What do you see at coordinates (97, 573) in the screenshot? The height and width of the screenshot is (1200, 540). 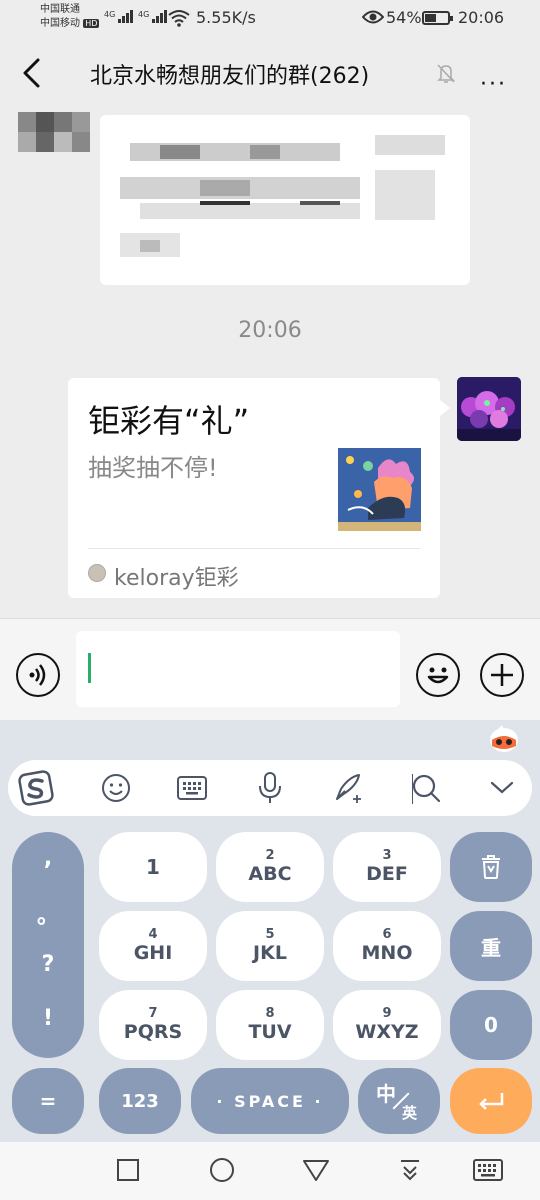 I see `source-logo-icon` at bounding box center [97, 573].